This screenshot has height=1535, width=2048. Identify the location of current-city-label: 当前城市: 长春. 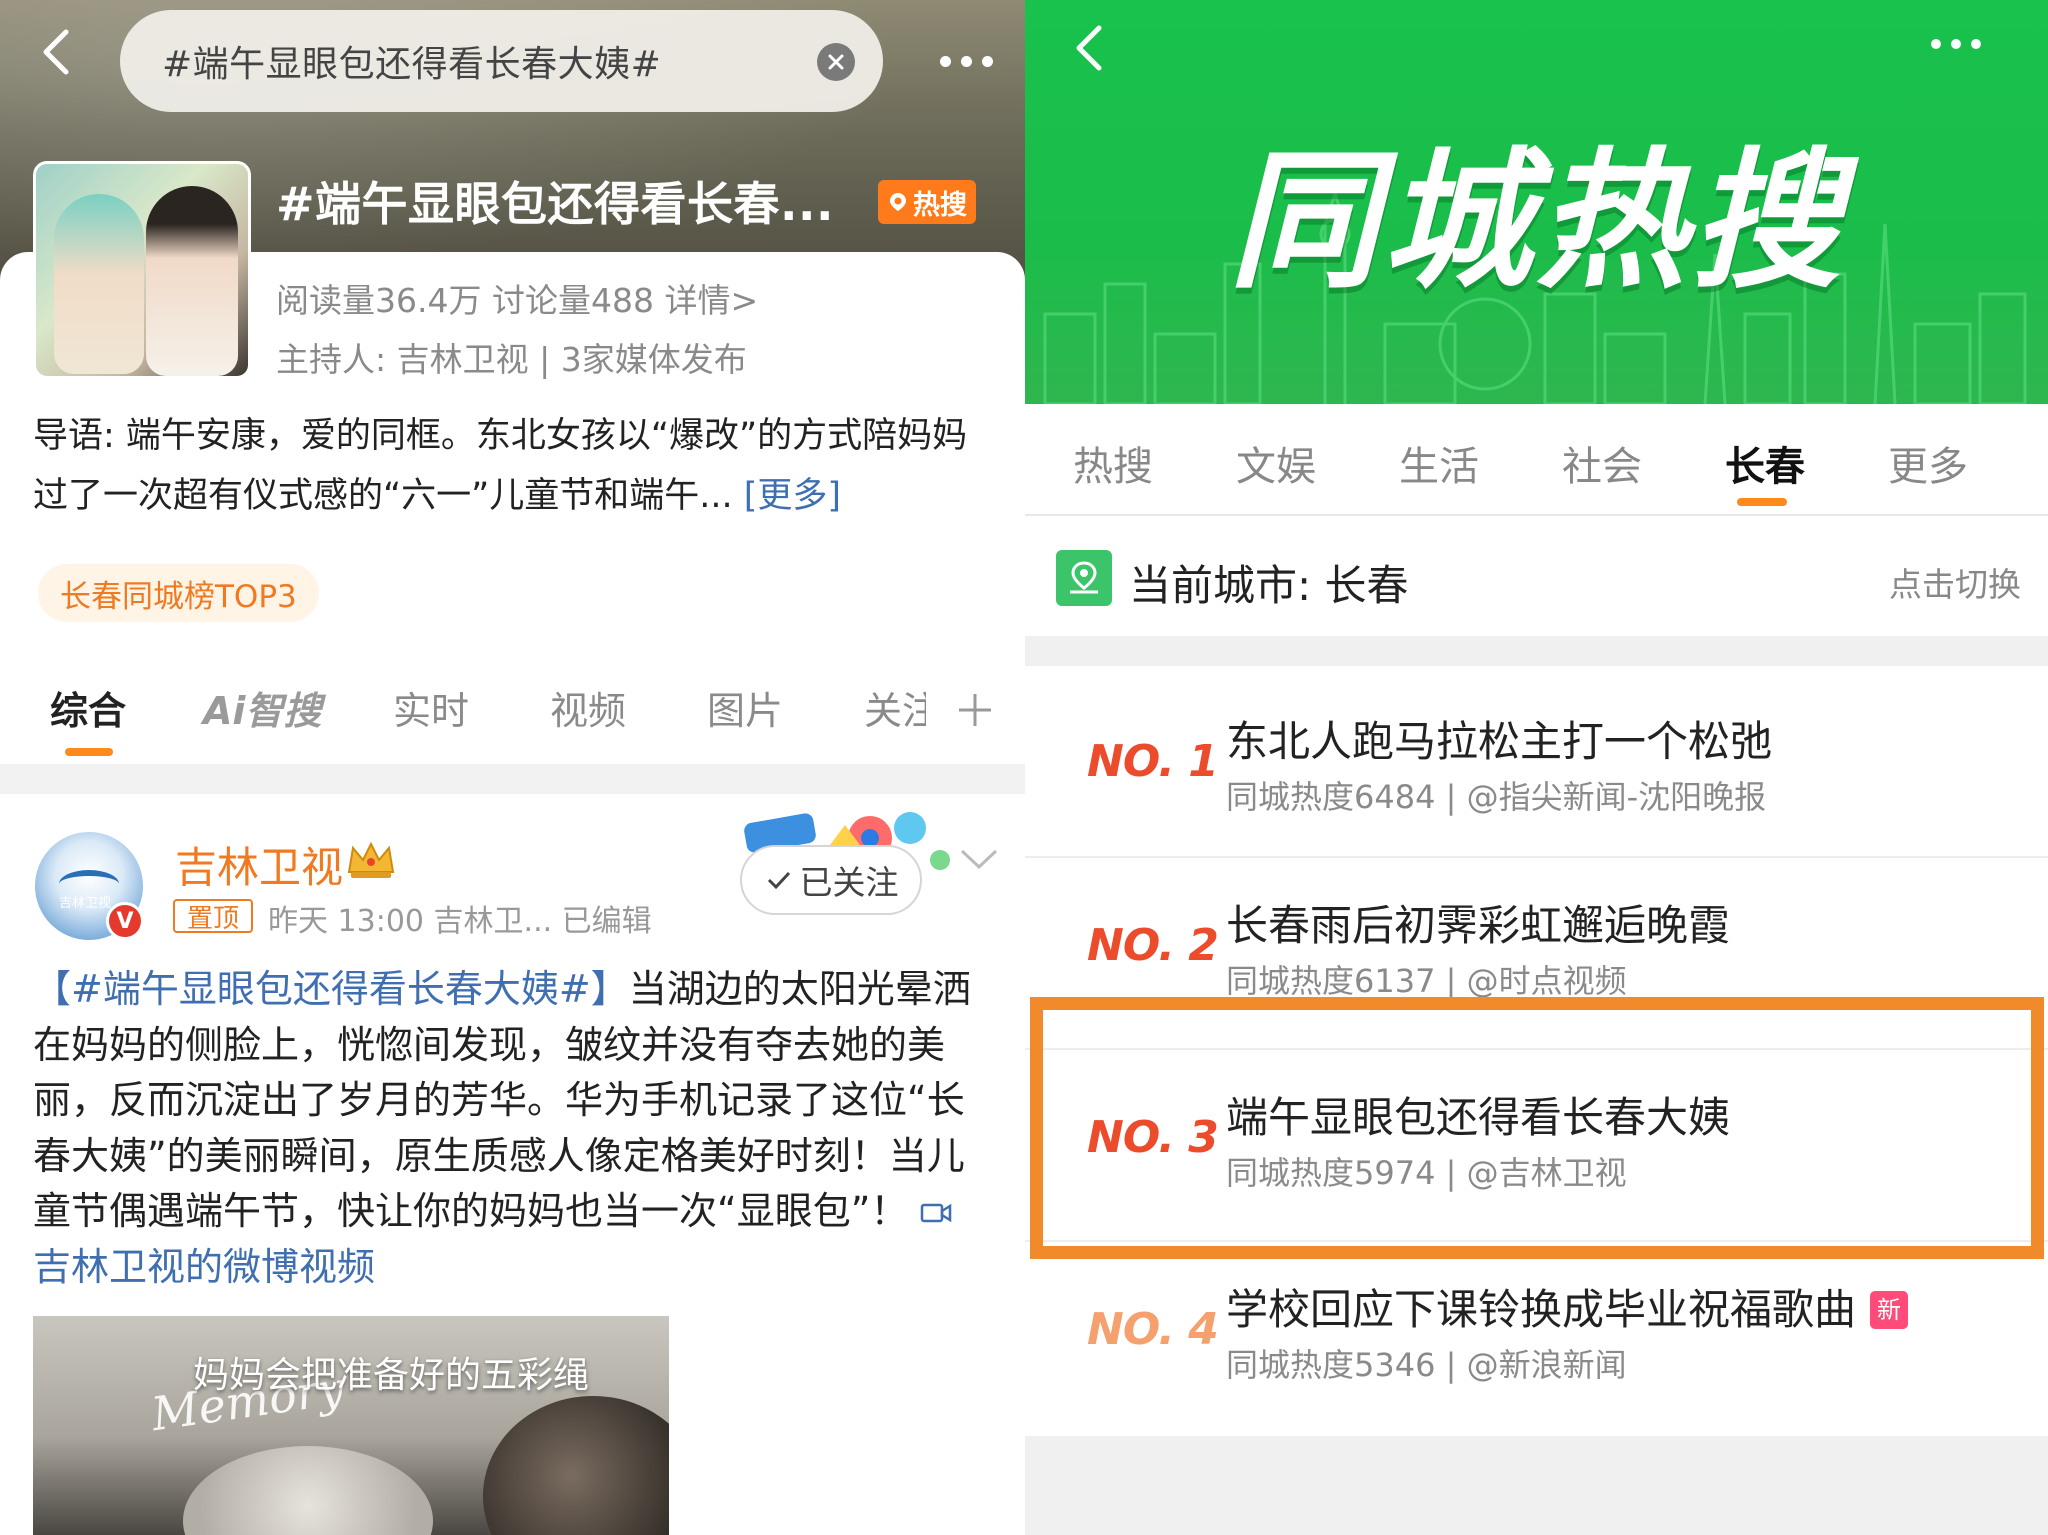
(1269, 585).